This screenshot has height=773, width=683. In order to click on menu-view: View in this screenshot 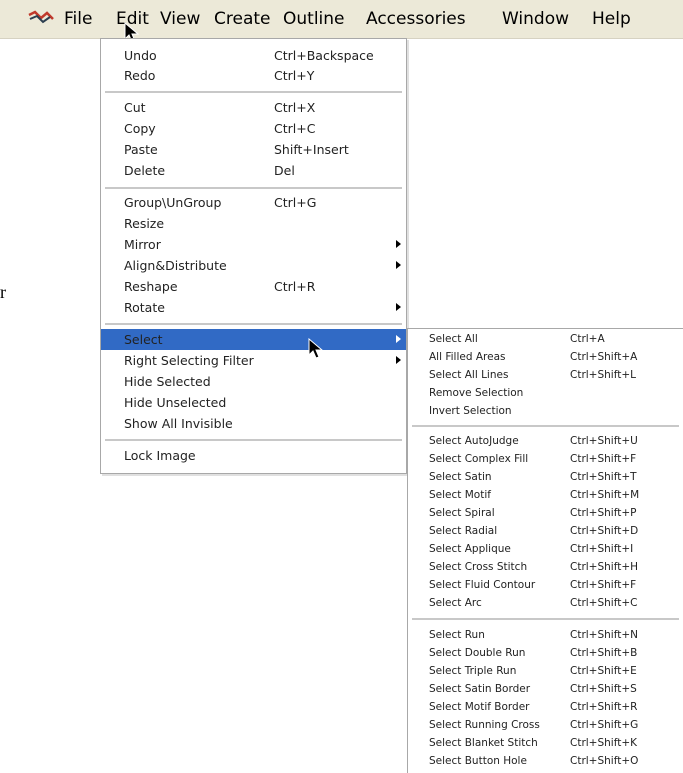, I will do `click(180, 19)`.